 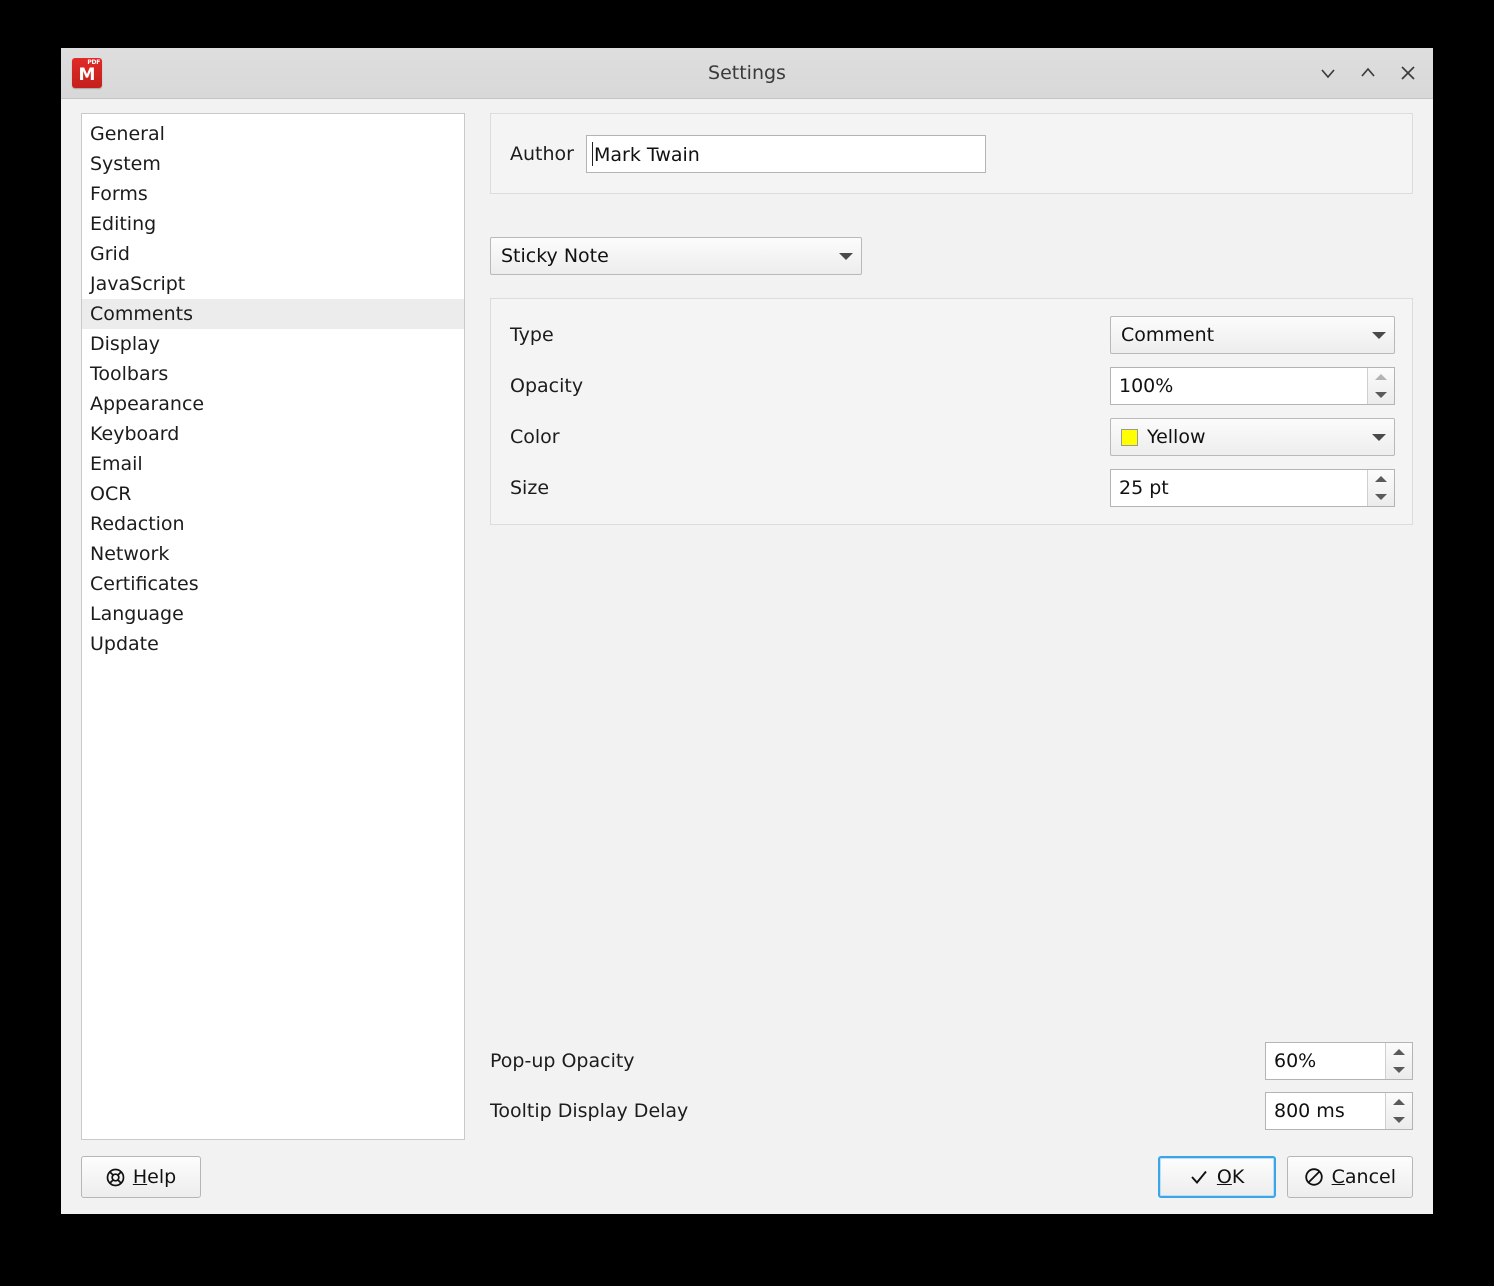 I want to click on opacity-spinner-up, so click(x=1381, y=377).